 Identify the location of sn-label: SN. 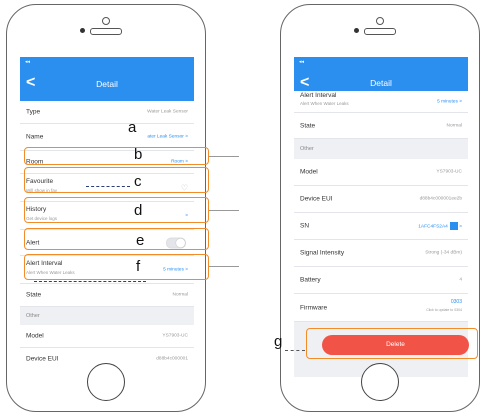
(305, 226).